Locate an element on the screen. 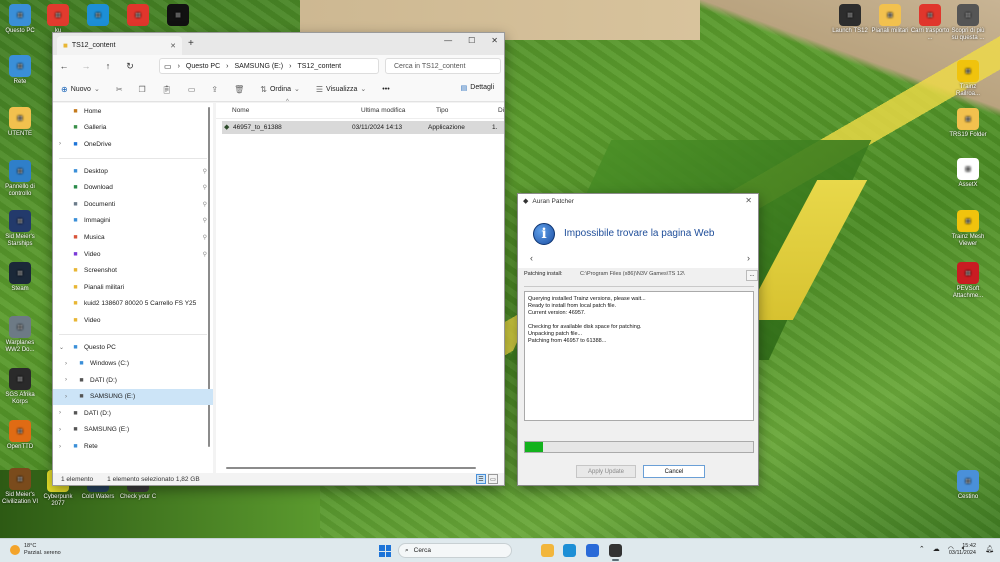  new-button: ⊕ Nuovo ⌄ is located at coordinates (80, 89).